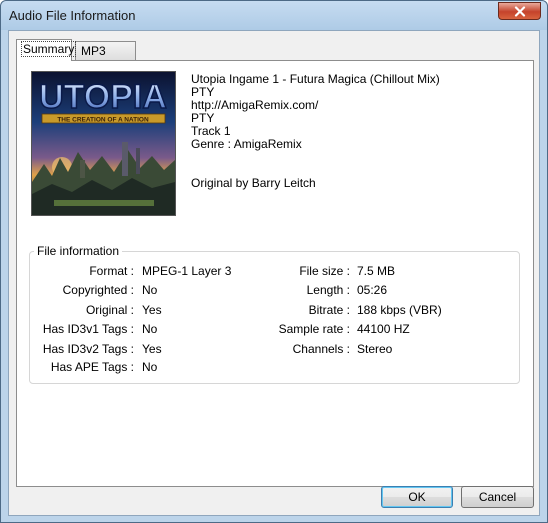 Image resolution: width=548 pixels, height=523 pixels. I want to click on copyrighted-label: Copyrighted :, so click(98, 290).